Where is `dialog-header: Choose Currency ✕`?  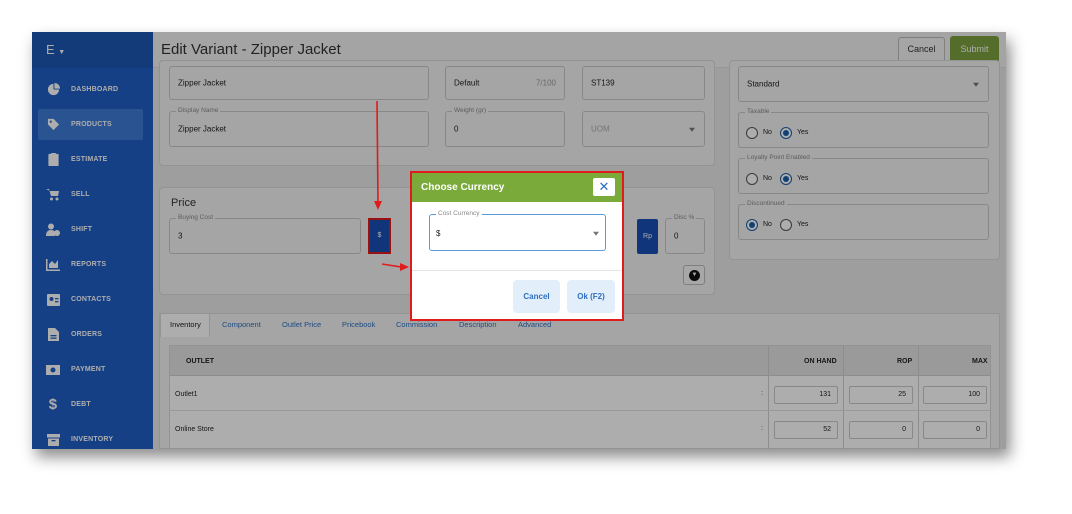
dialog-header: Choose Currency ✕ is located at coordinates (517, 187).